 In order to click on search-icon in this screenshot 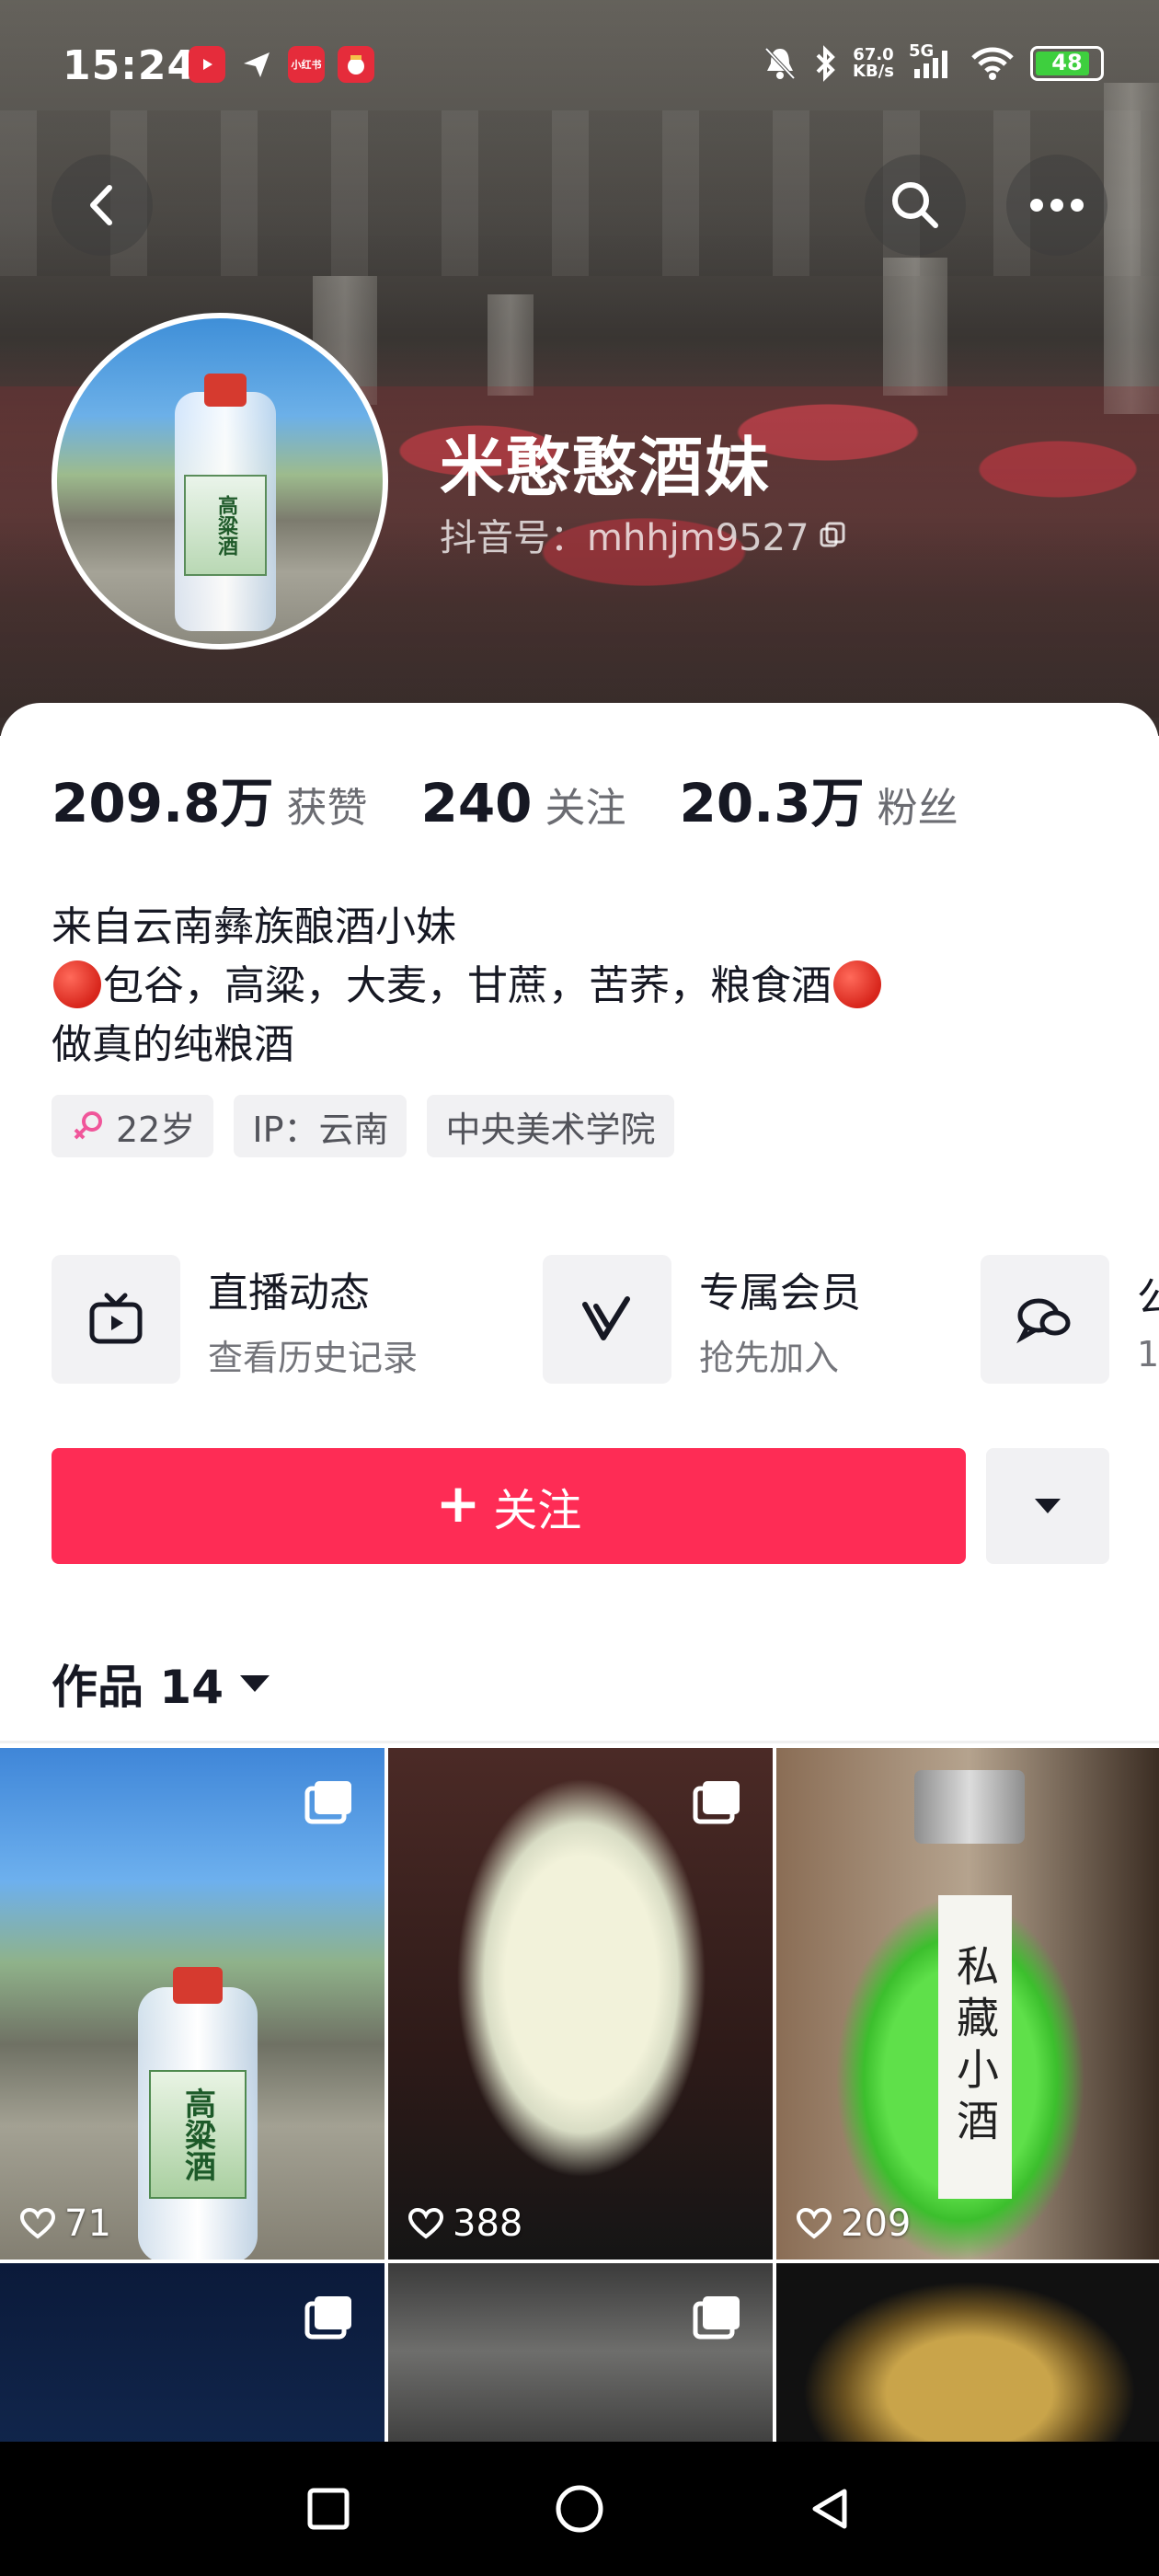, I will do `click(915, 205)`.